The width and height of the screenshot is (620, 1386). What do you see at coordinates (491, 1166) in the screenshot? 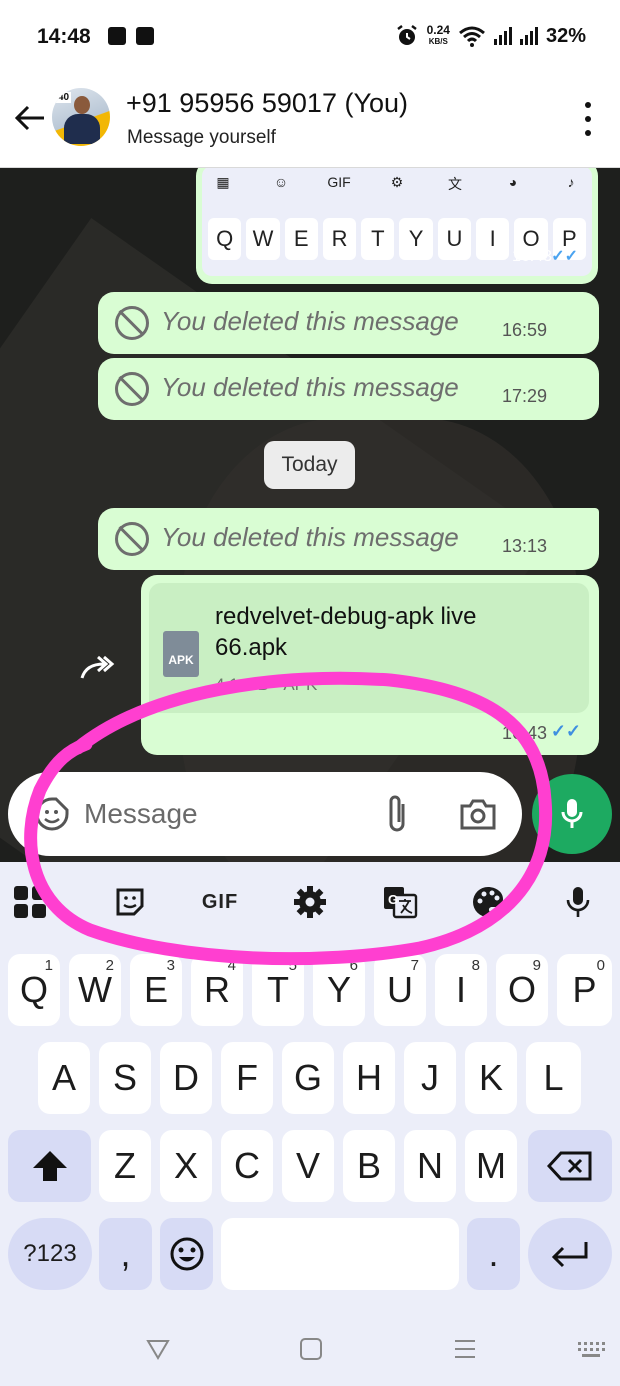
I see `key-m: M` at bounding box center [491, 1166].